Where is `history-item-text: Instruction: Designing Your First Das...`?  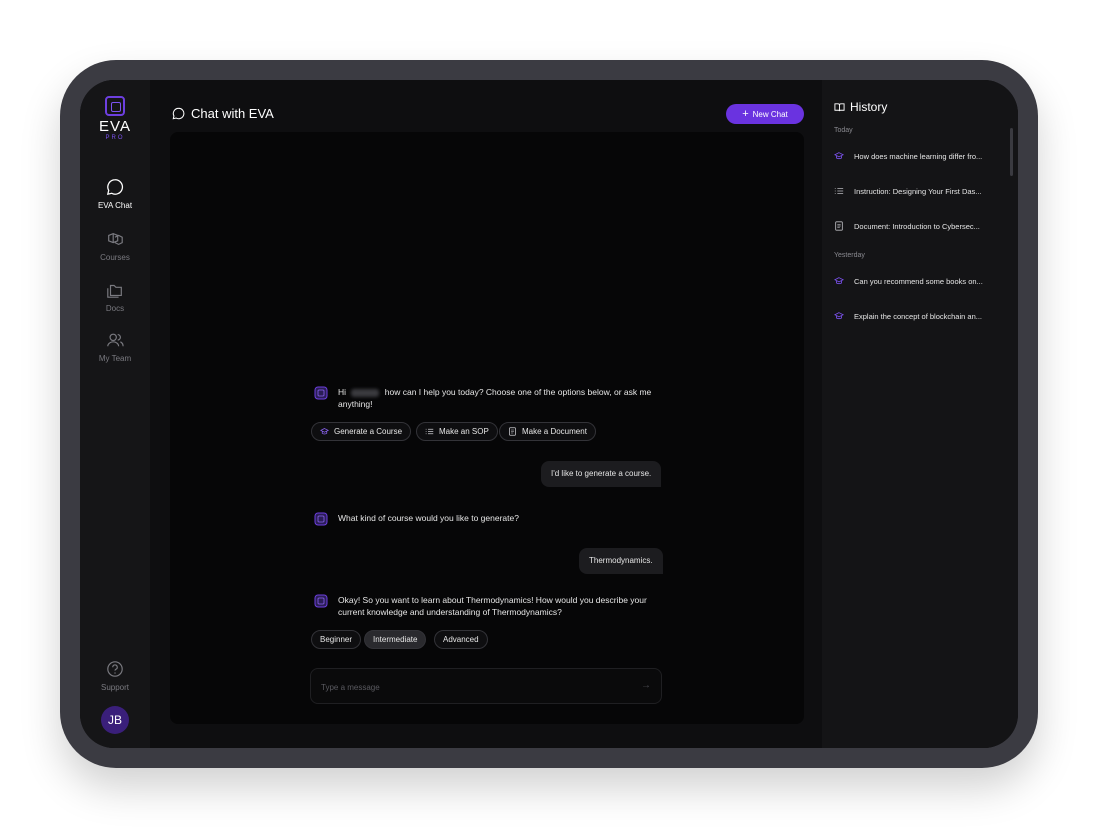
history-item-text: Instruction: Designing Your First Das... is located at coordinates (918, 191).